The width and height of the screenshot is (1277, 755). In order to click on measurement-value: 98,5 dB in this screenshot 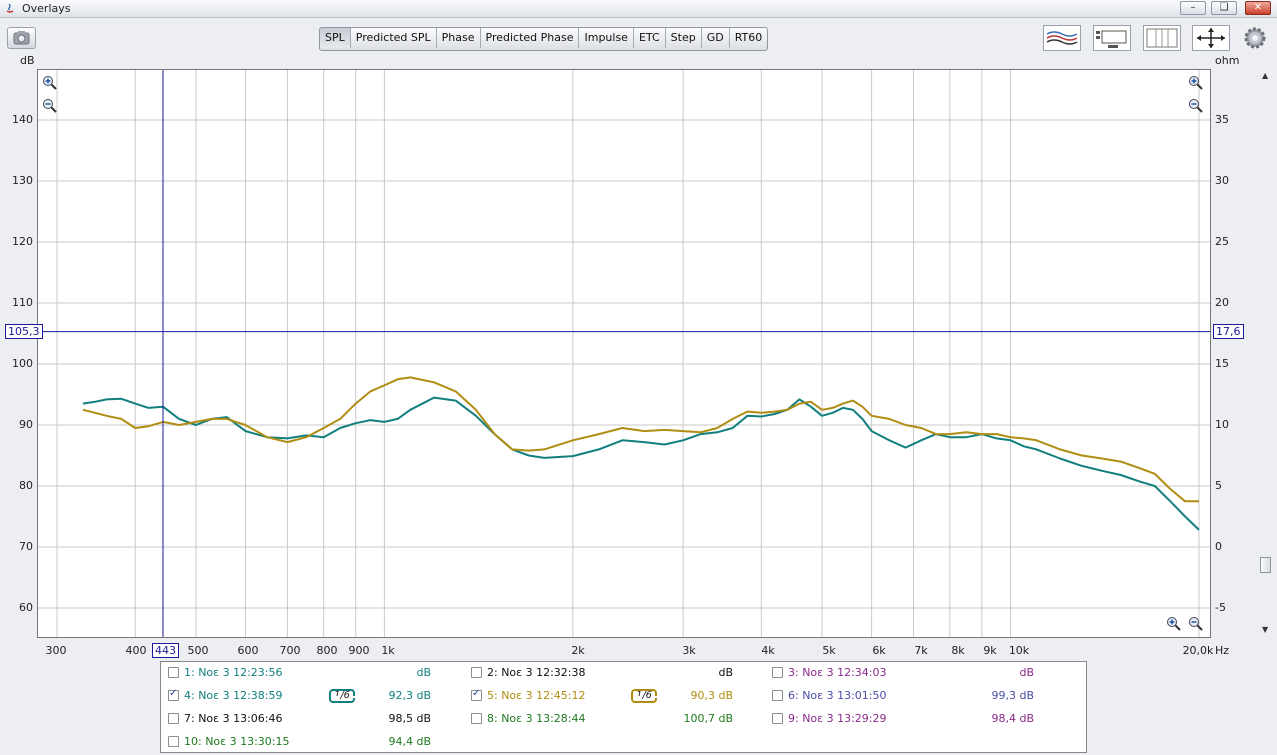, I will do `click(409, 718)`.